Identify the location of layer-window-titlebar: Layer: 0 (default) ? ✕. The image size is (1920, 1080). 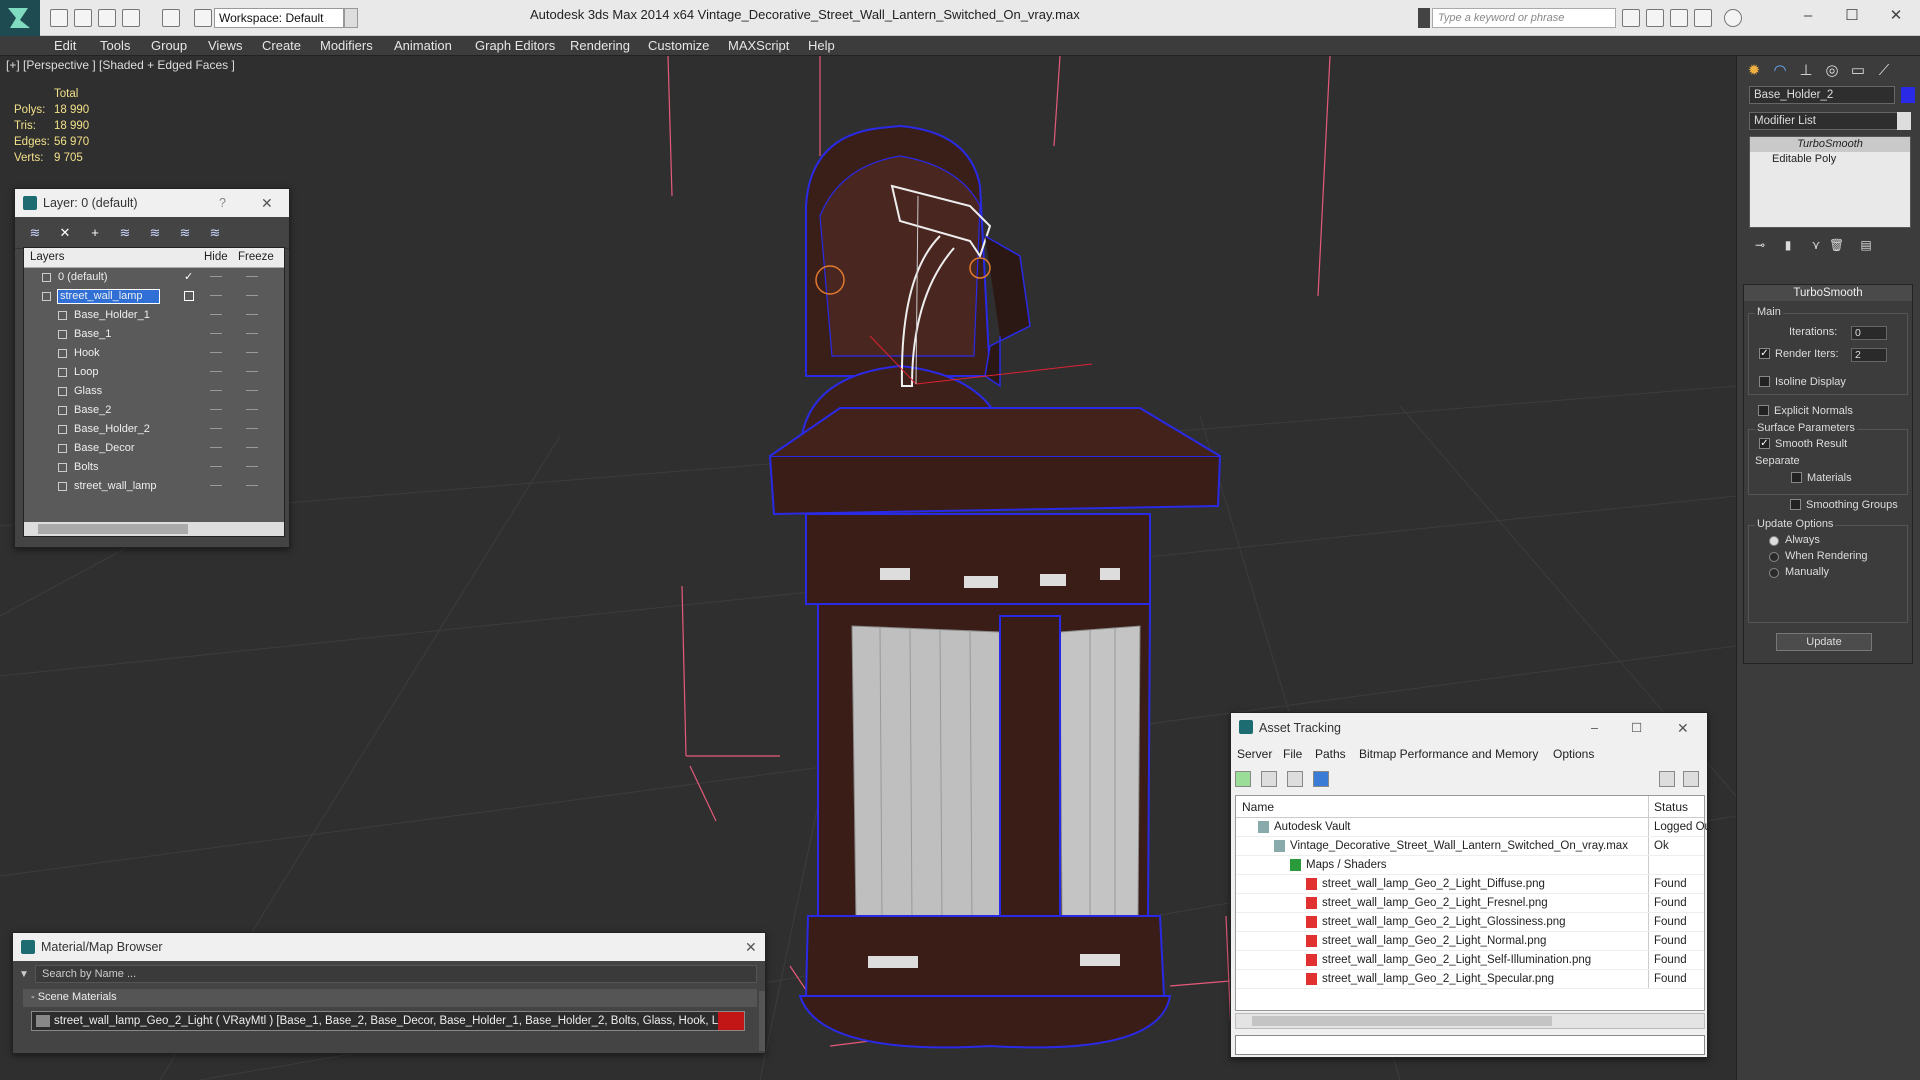
(152, 203).